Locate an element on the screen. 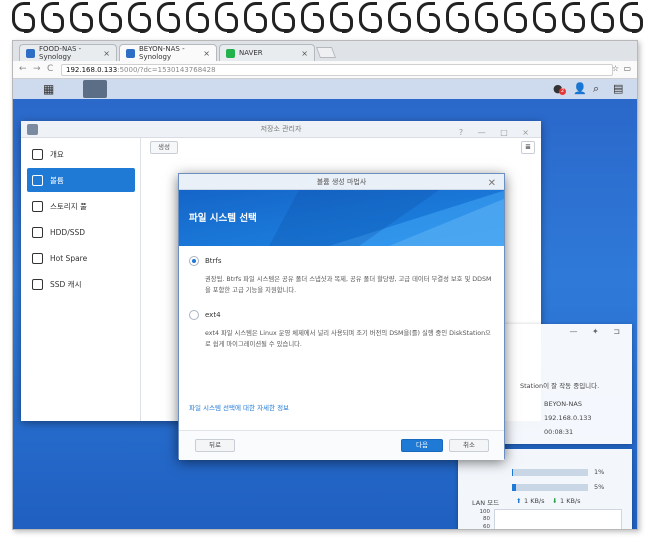 The width and height of the screenshot is (650, 538). sidebar-item-hdd-ssd: HDD/SSD is located at coordinates (81, 232).